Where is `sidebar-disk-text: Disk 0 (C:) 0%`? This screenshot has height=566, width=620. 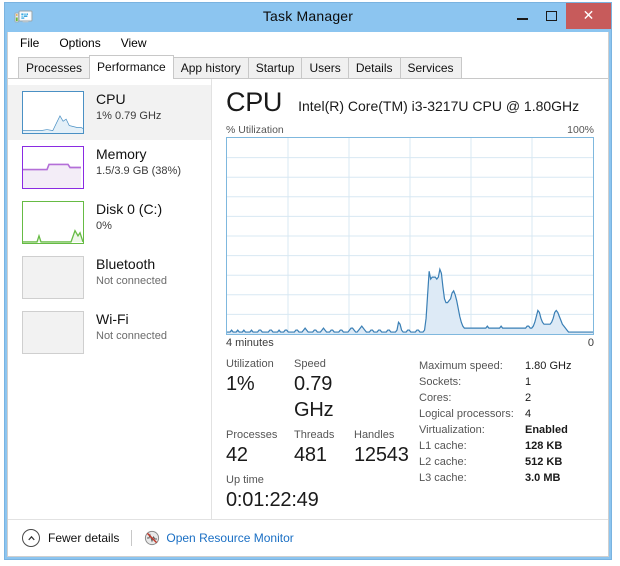
sidebar-disk-text: Disk 0 (C:) 0% is located at coordinates (123, 216).